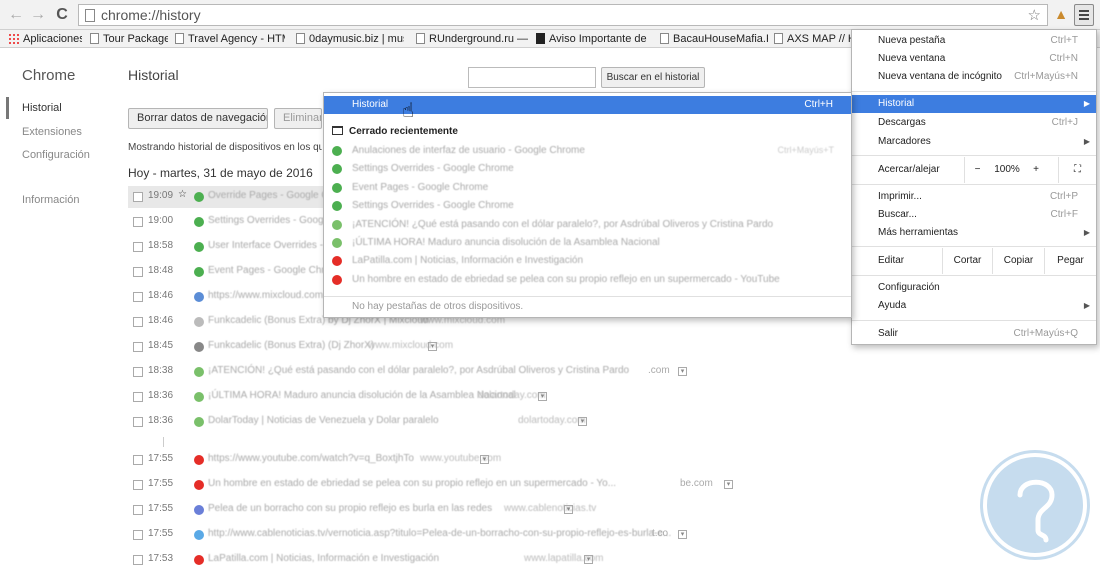 Image resolution: width=1100 pixels, height=571 pixels. I want to click on bookmark-item: AXS MAP // H, so click(814, 39).